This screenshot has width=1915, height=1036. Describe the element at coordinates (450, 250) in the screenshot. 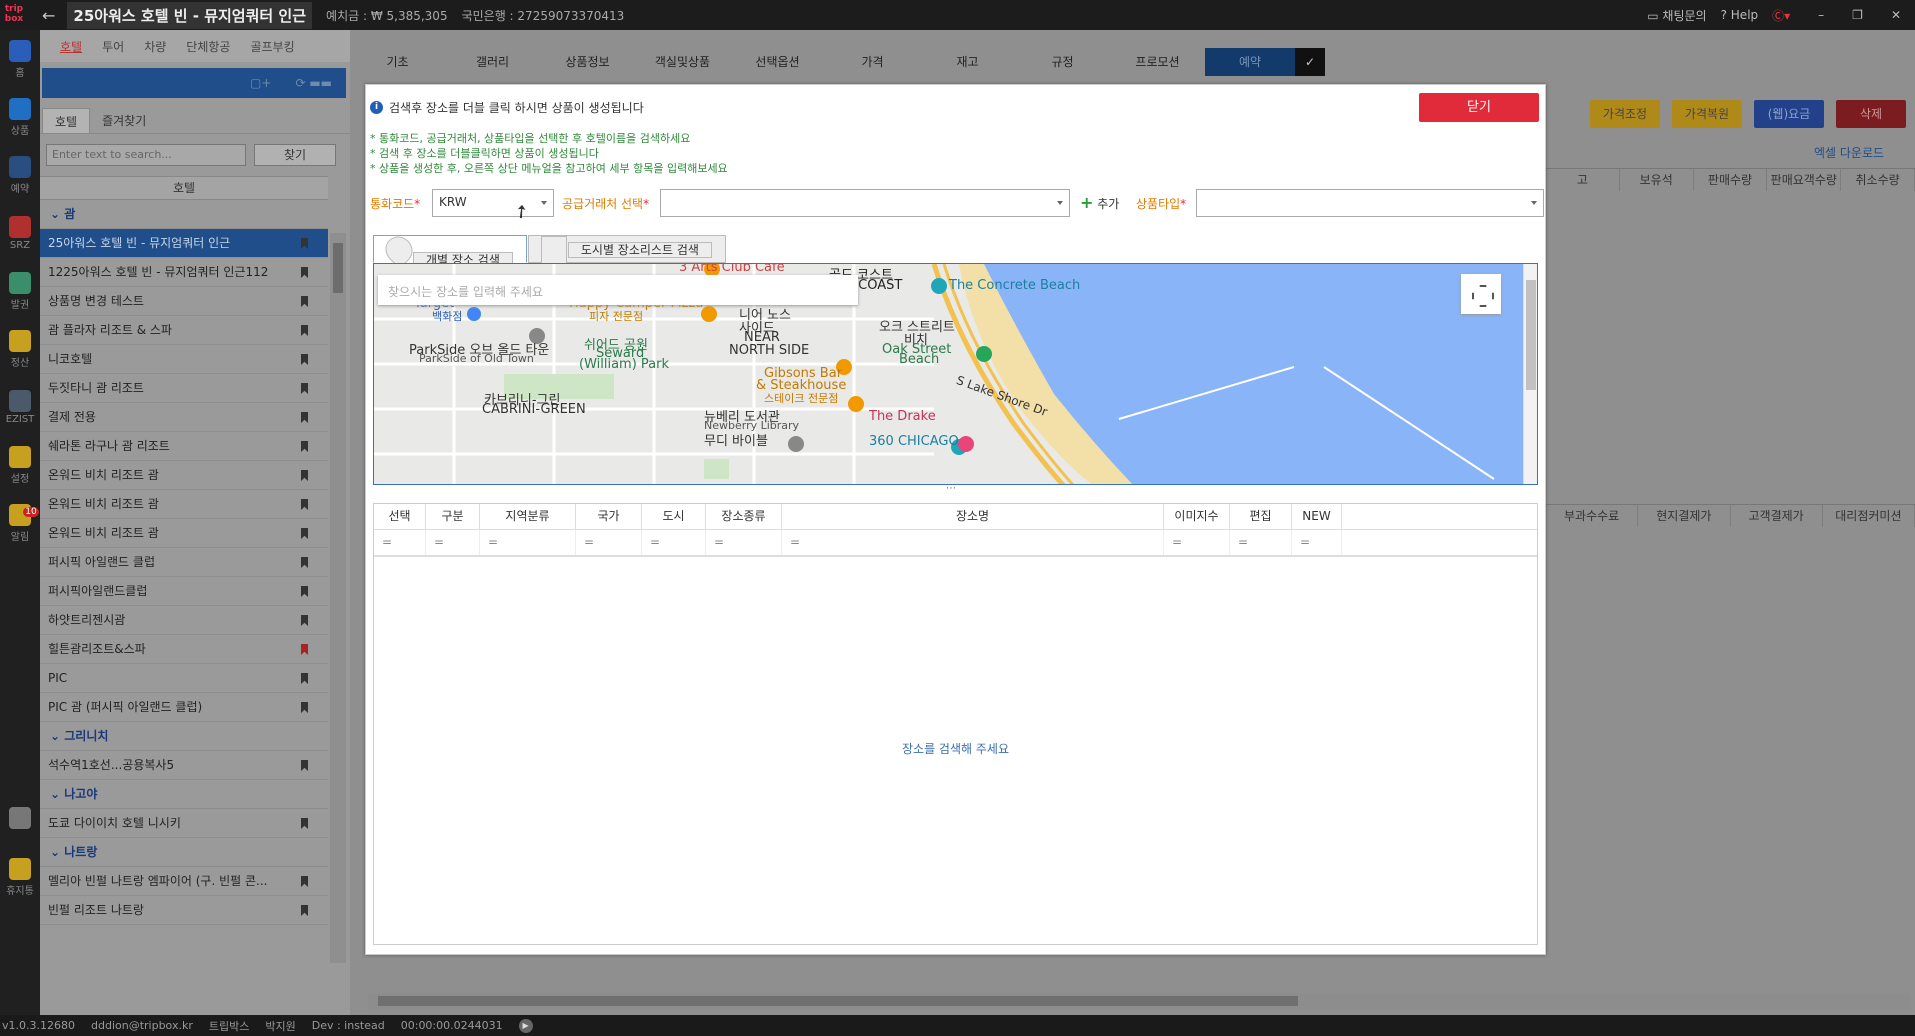

I see `tab-place-search: 개별 장소 검색` at that location.